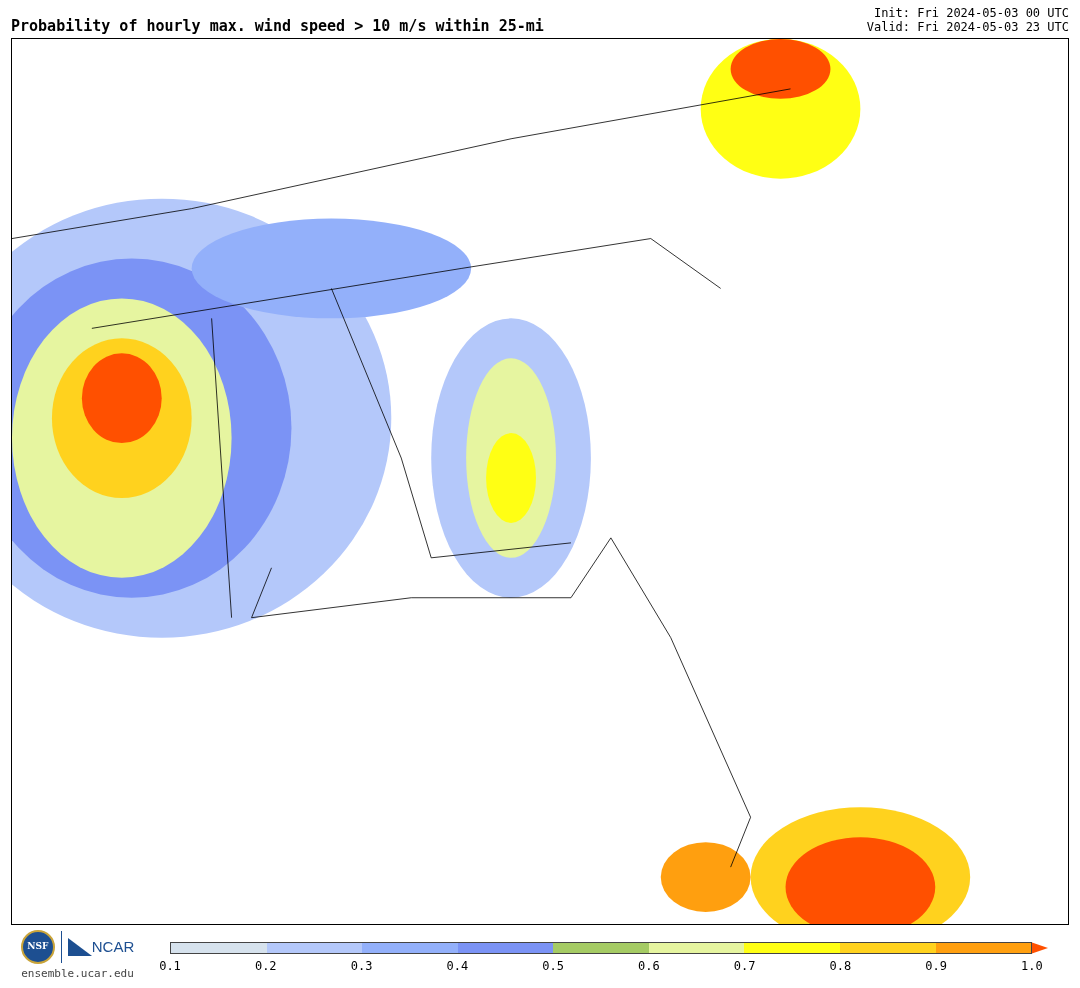 The width and height of the screenshot is (1080, 988). I want to click on tick-label: 0.4, so click(457, 966).